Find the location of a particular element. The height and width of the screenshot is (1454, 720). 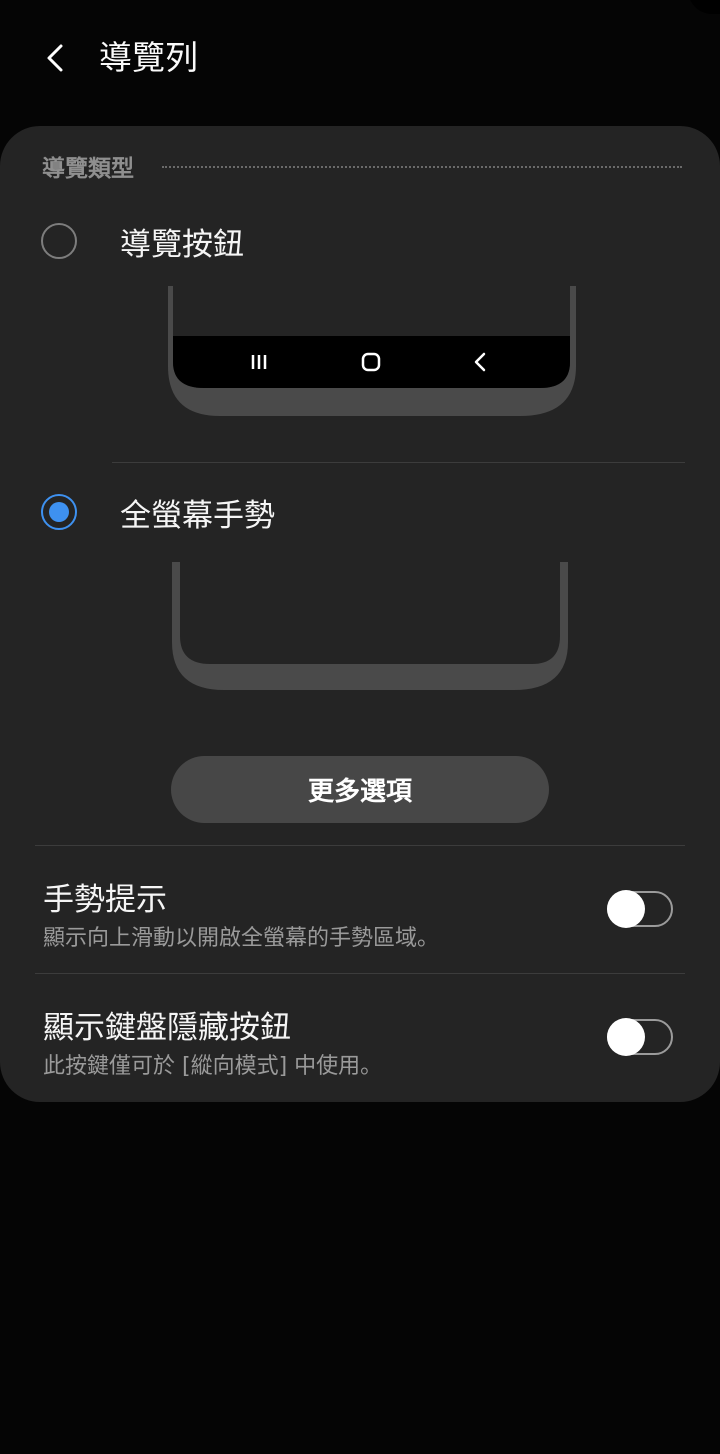

radio-navigation-buttons is located at coordinates (59, 241).